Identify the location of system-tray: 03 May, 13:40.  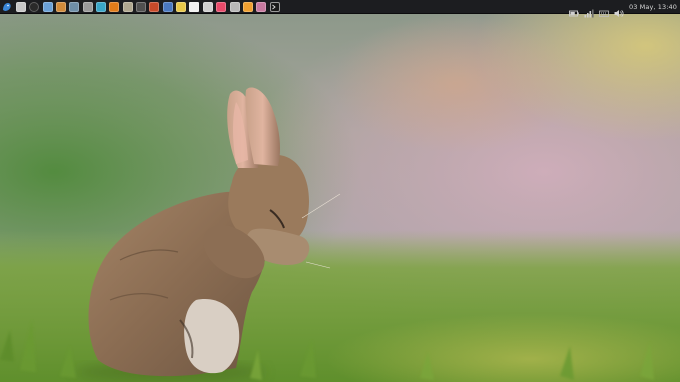
(624, 8).